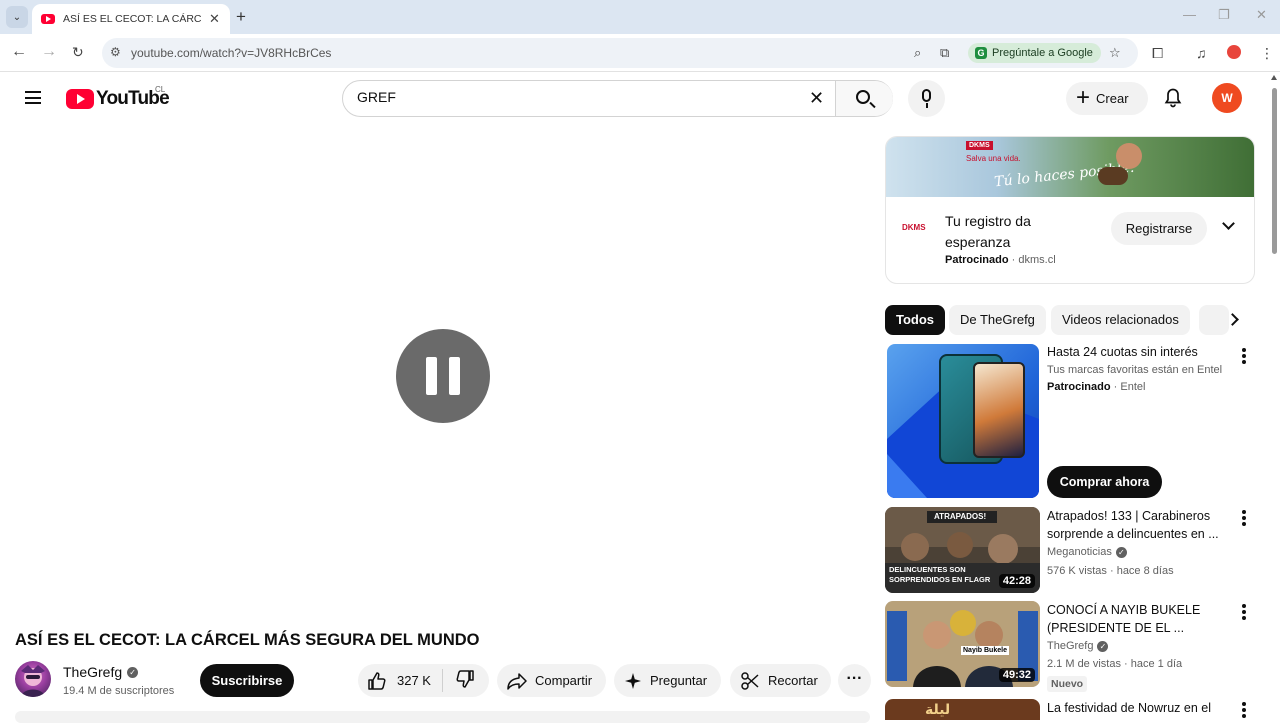  Describe the element at coordinates (231, 53) in the screenshot. I see `url-text: youtube.com/watch?v=JV8RHcBrCes` at that location.